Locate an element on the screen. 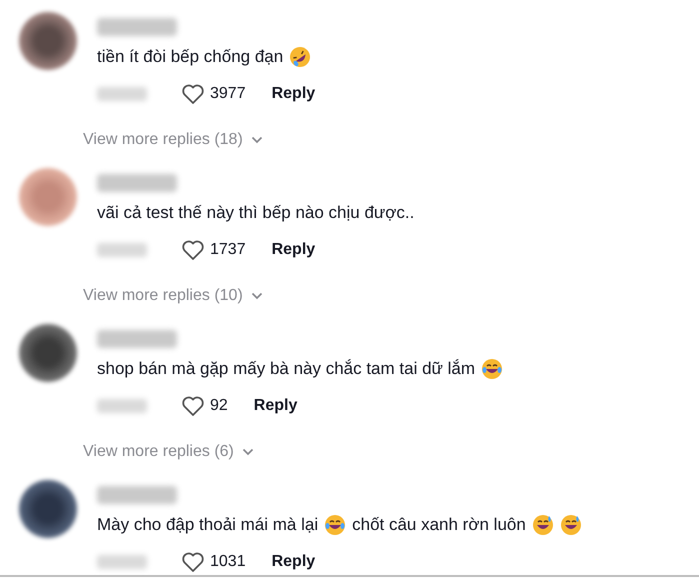 The width and height of the screenshot is (699, 579). like-count: 1737 is located at coordinates (228, 250).